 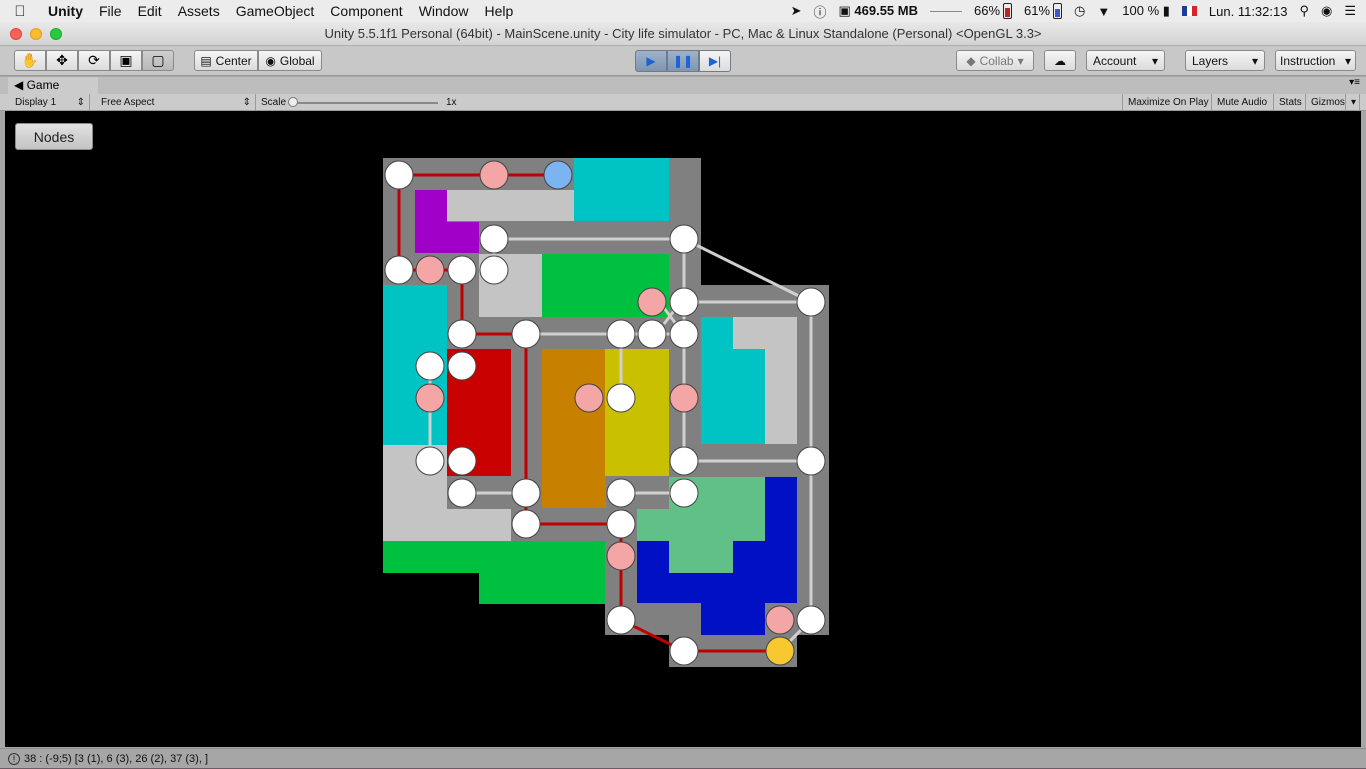 What do you see at coordinates (1043, 11) in the screenshot?
I see `battery-status: 61%` at bounding box center [1043, 11].